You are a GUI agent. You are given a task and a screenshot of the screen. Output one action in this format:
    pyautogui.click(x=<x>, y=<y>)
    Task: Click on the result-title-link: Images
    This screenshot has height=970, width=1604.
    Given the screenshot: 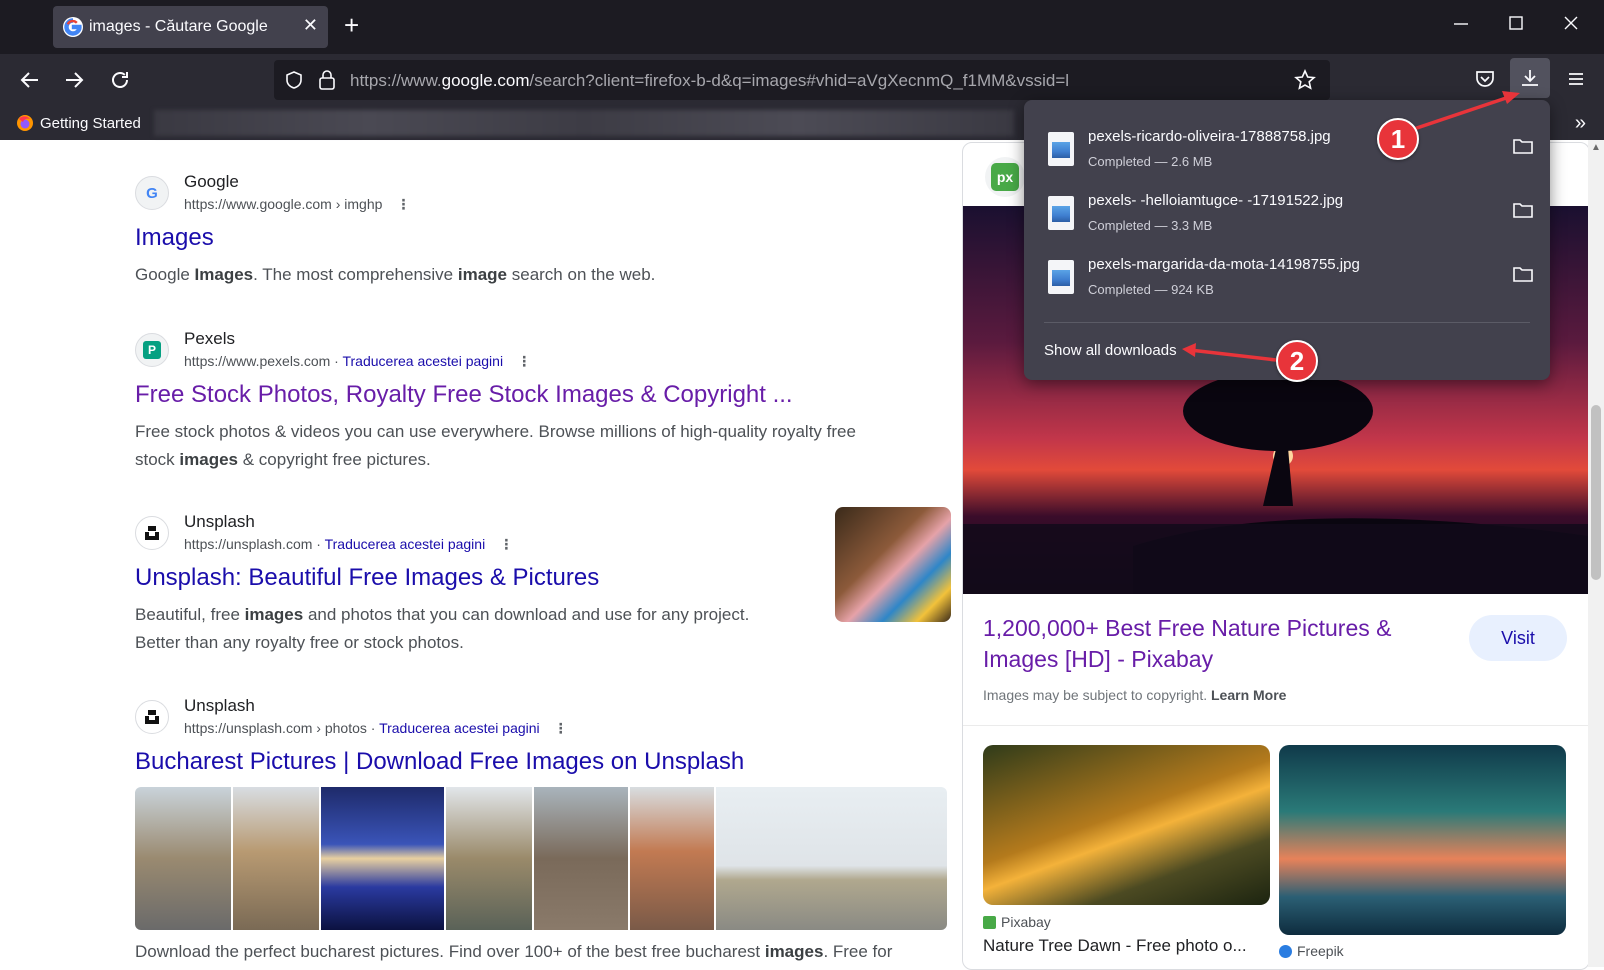 What is the action you would take?
    pyautogui.click(x=174, y=238)
    